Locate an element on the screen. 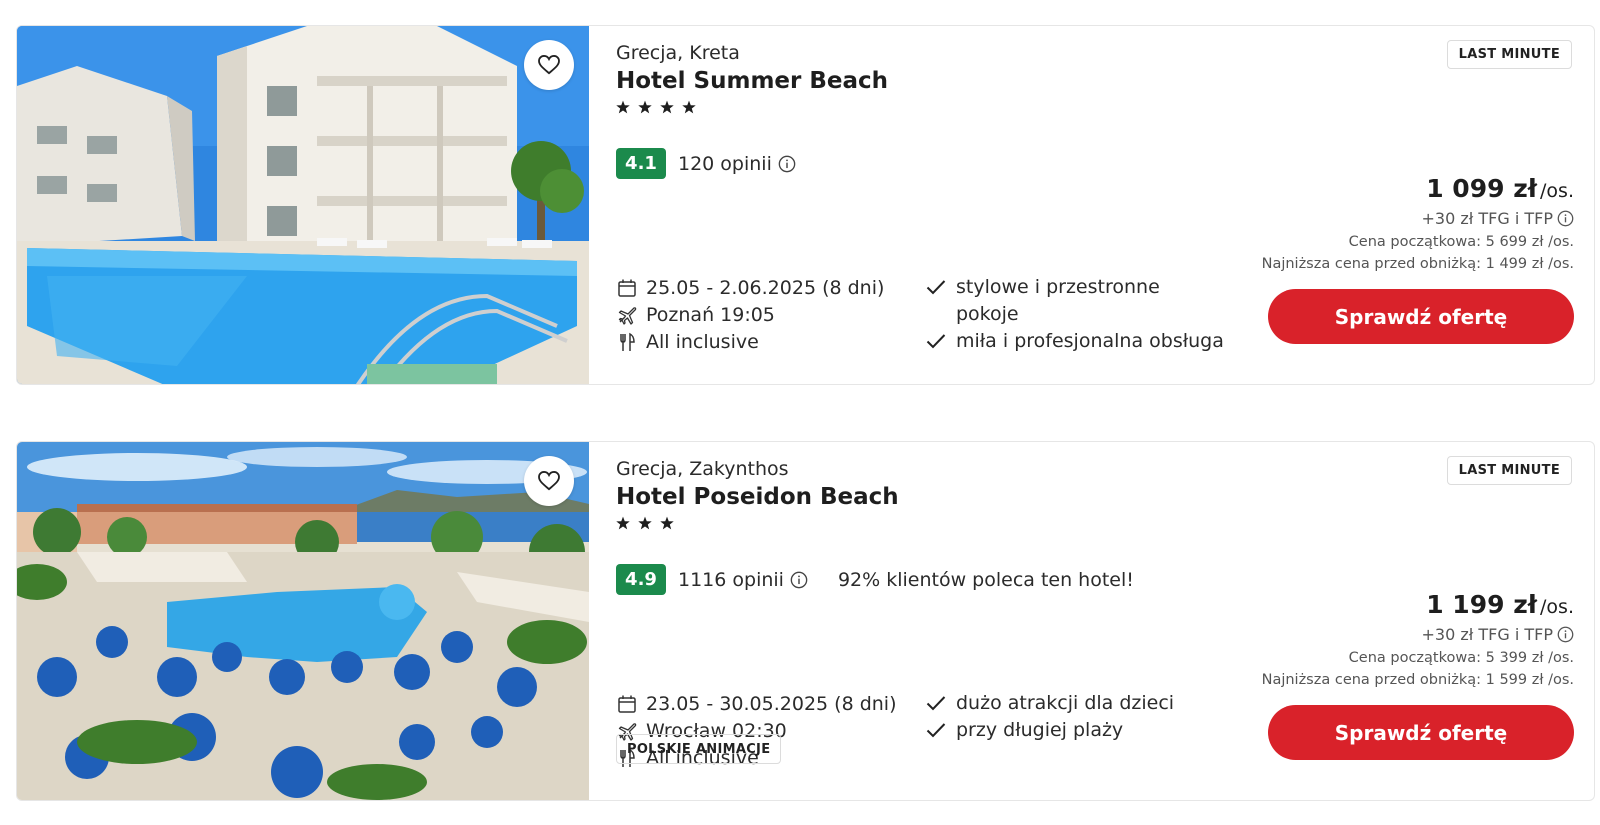 The image size is (1600, 825). rating-score: 4.9 is located at coordinates (641, 579).